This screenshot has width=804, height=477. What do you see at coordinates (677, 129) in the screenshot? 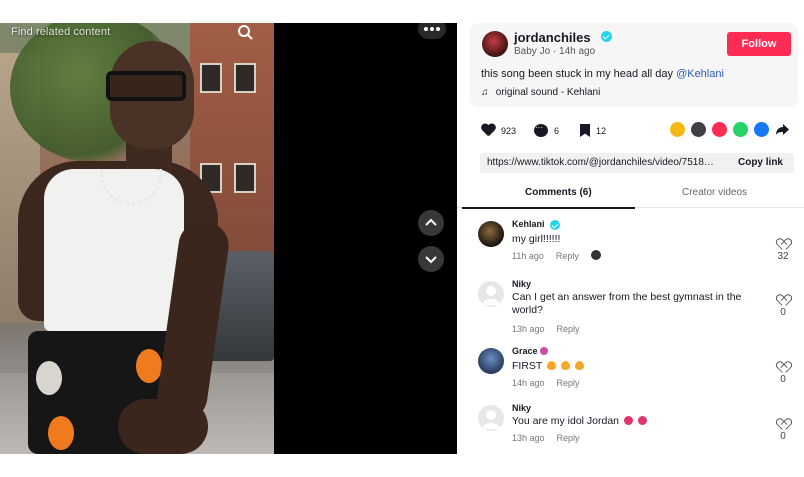
I see `repost-icon` at bounding box center [677, 129].